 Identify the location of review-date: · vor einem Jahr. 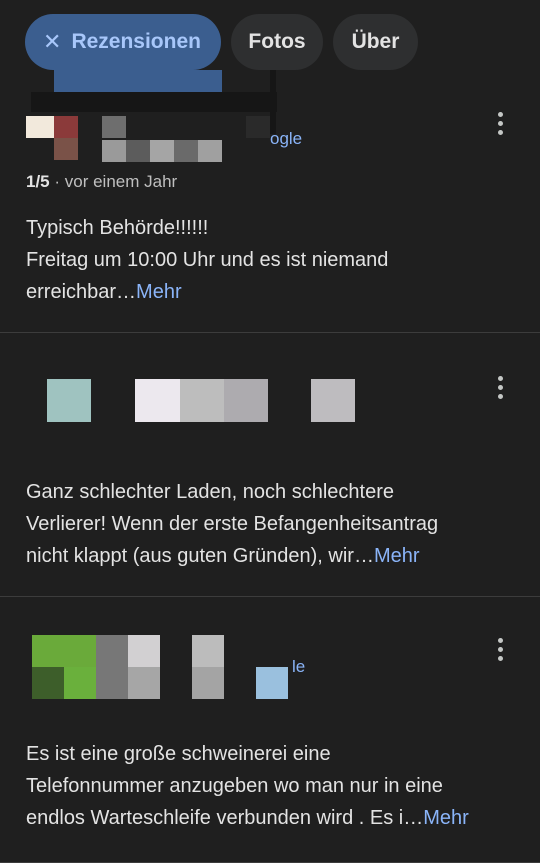
(116, 181).